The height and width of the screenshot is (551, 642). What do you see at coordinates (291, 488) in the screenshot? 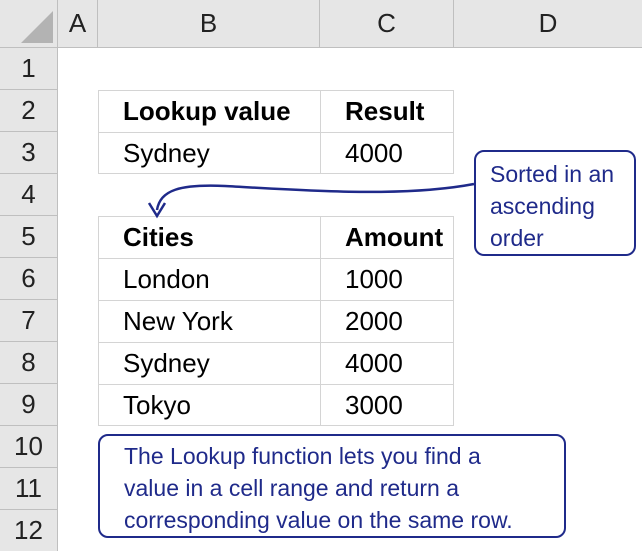
I see `callout-info-line-2: value in a cell range and return a` at bounding box center [291, 488].